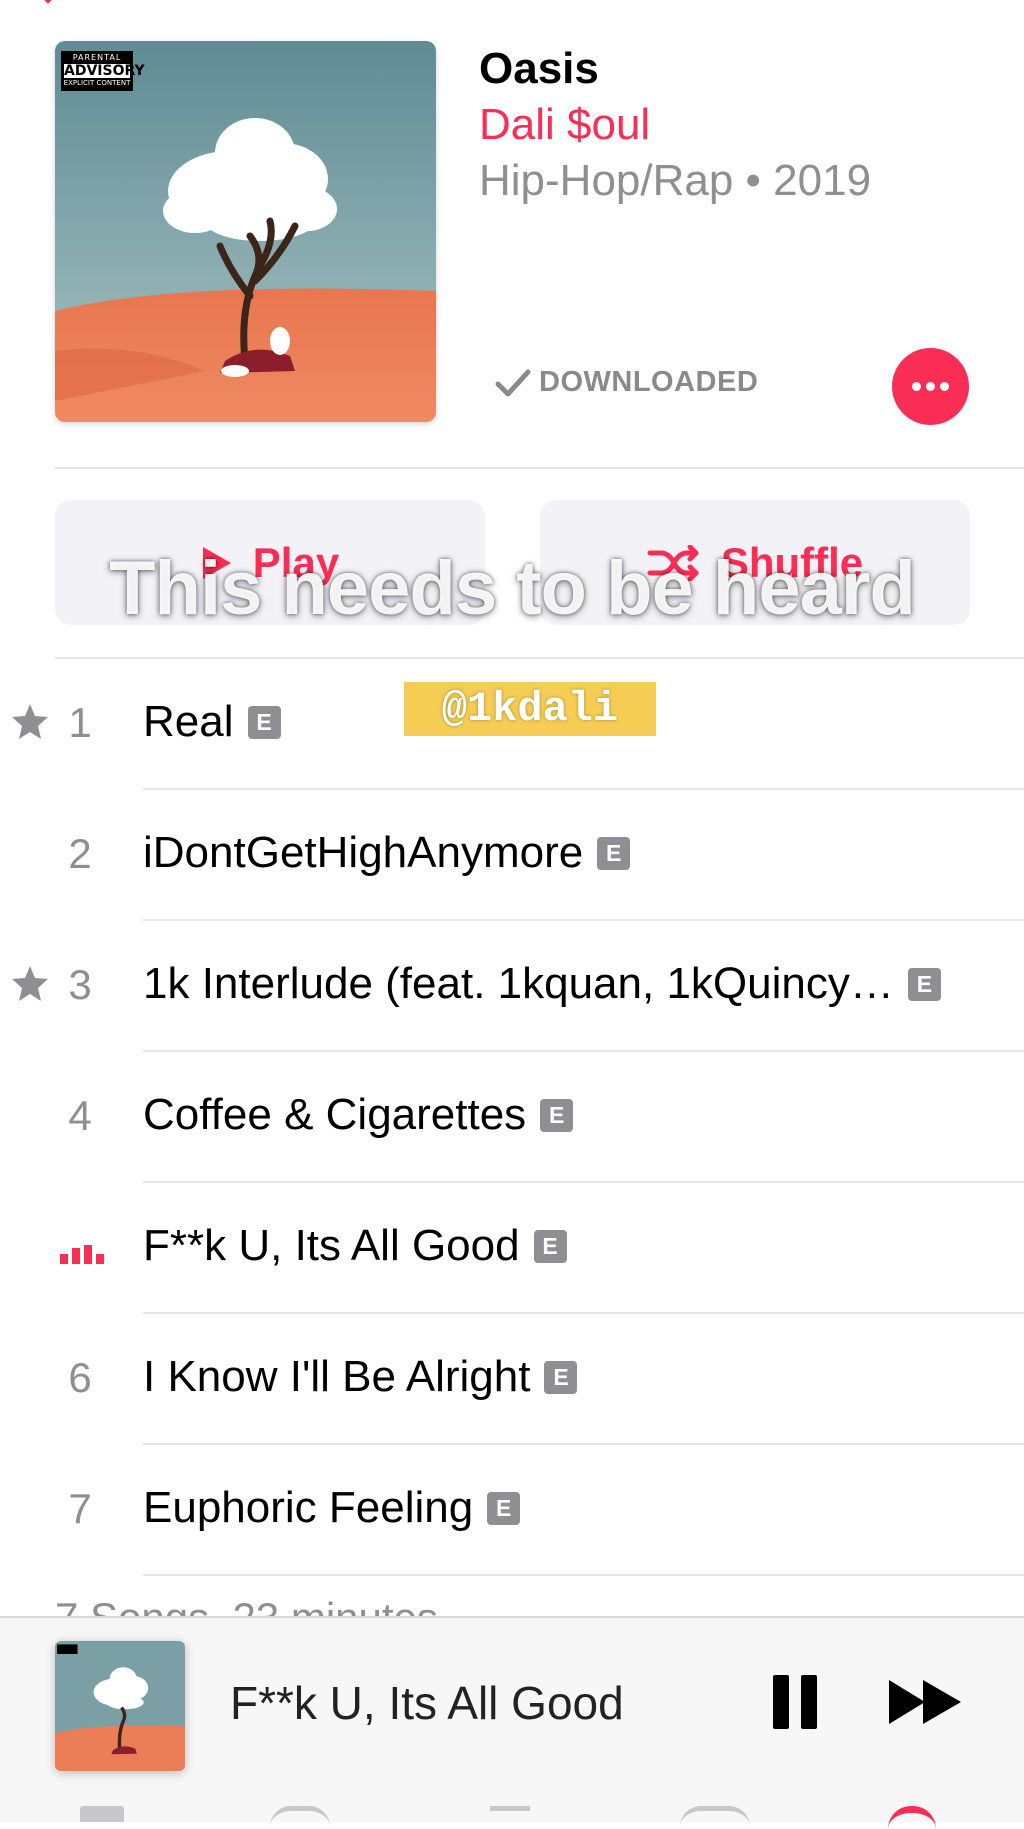 Image resolution: width=1024 pixels, height=1829 pixels. I want to click on mini-player-title: F**k U, Its All Good, so click(427, 1703).